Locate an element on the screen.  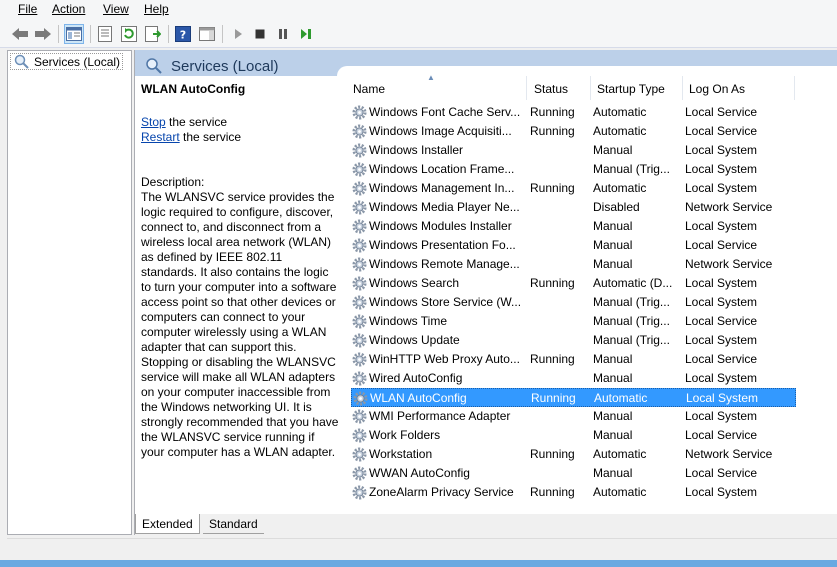
back-button is located at coordinates (20, 34).